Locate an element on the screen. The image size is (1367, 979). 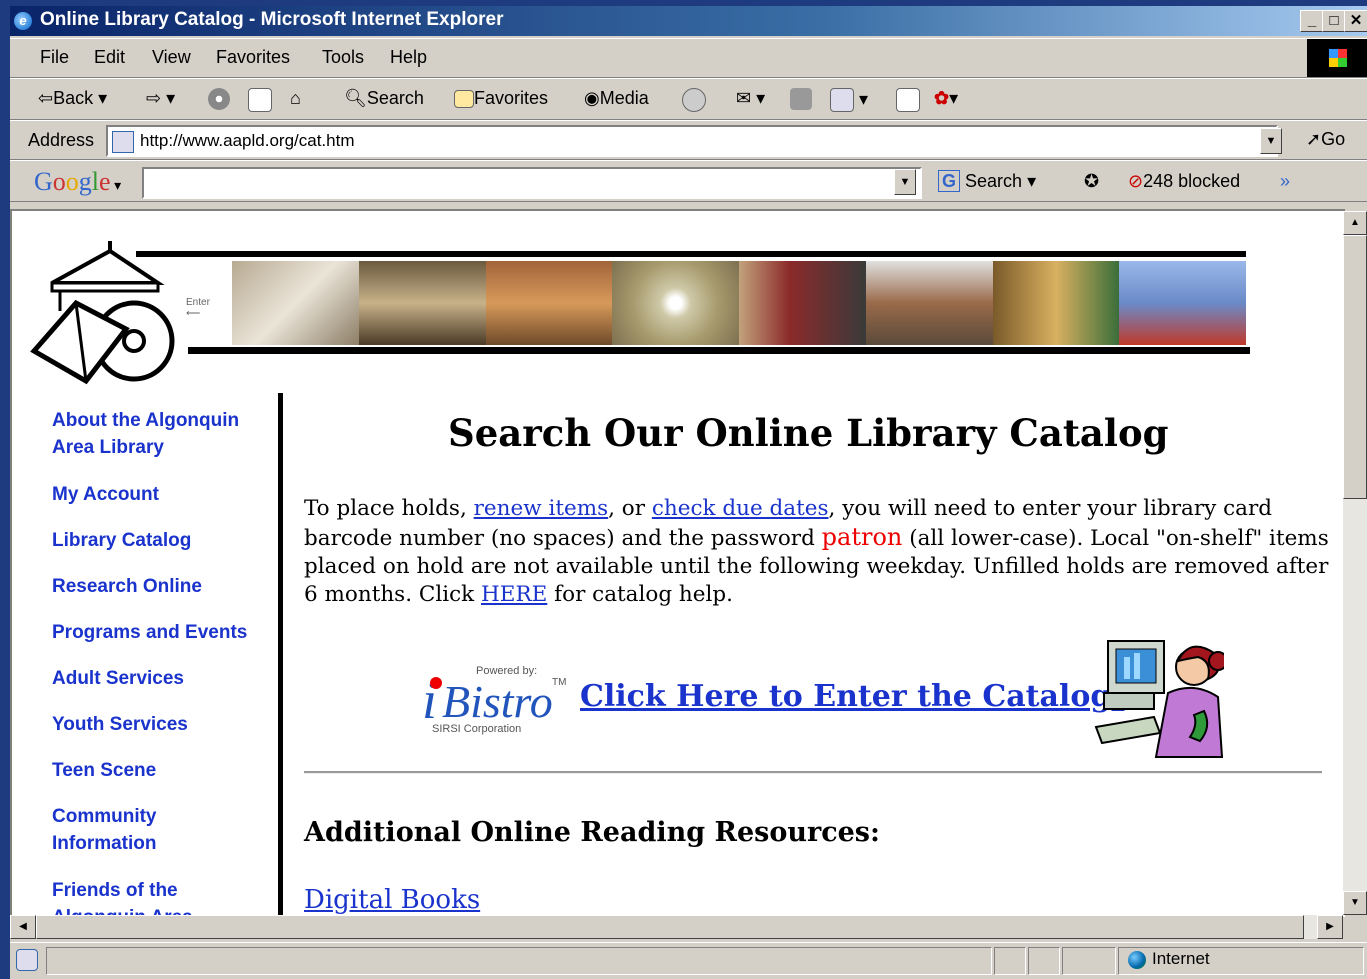
vertical-scrollbar: ▲ ▼ is located at coordinates (1355, 563).